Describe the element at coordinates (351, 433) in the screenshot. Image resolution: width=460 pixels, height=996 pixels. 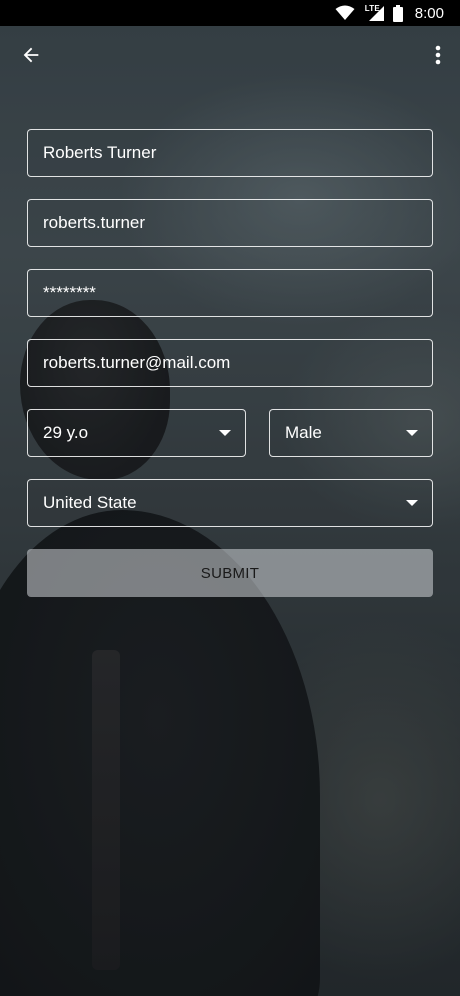
I see `gender-select: Male` at that location.